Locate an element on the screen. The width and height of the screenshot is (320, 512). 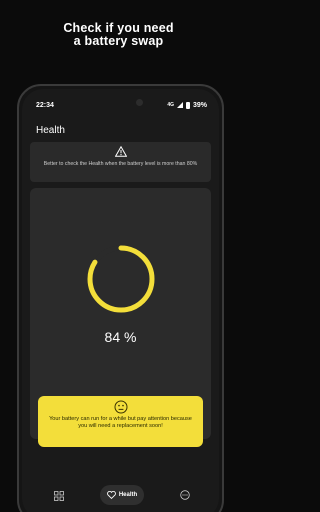
health-percent: 84 % is located at coordinates (120, 337).